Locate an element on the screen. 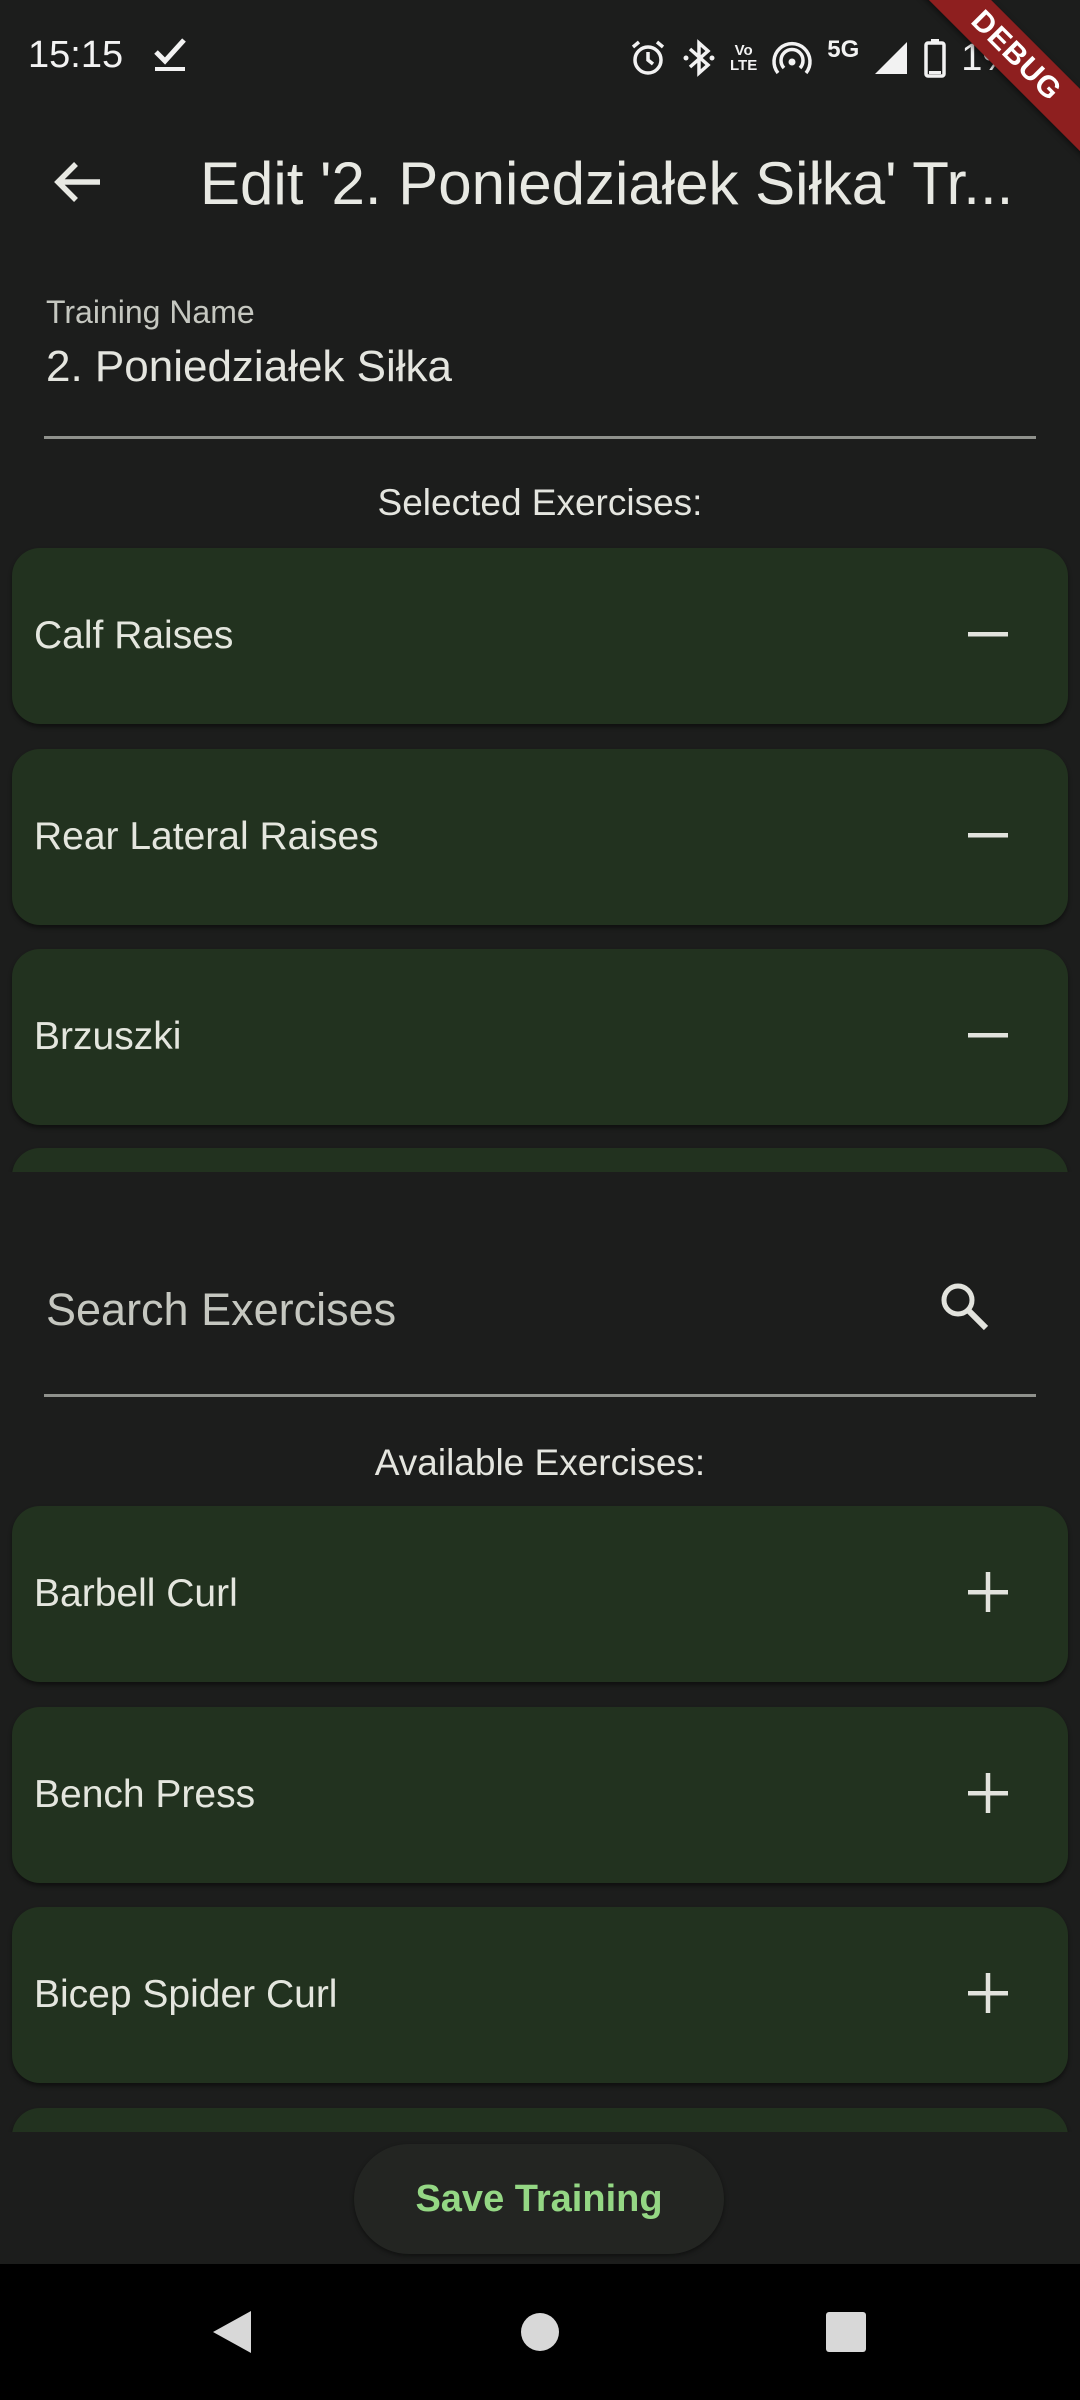 The image size is (1080, 2400). available-exercise-card-partial is located at coordinates (540, 2120).